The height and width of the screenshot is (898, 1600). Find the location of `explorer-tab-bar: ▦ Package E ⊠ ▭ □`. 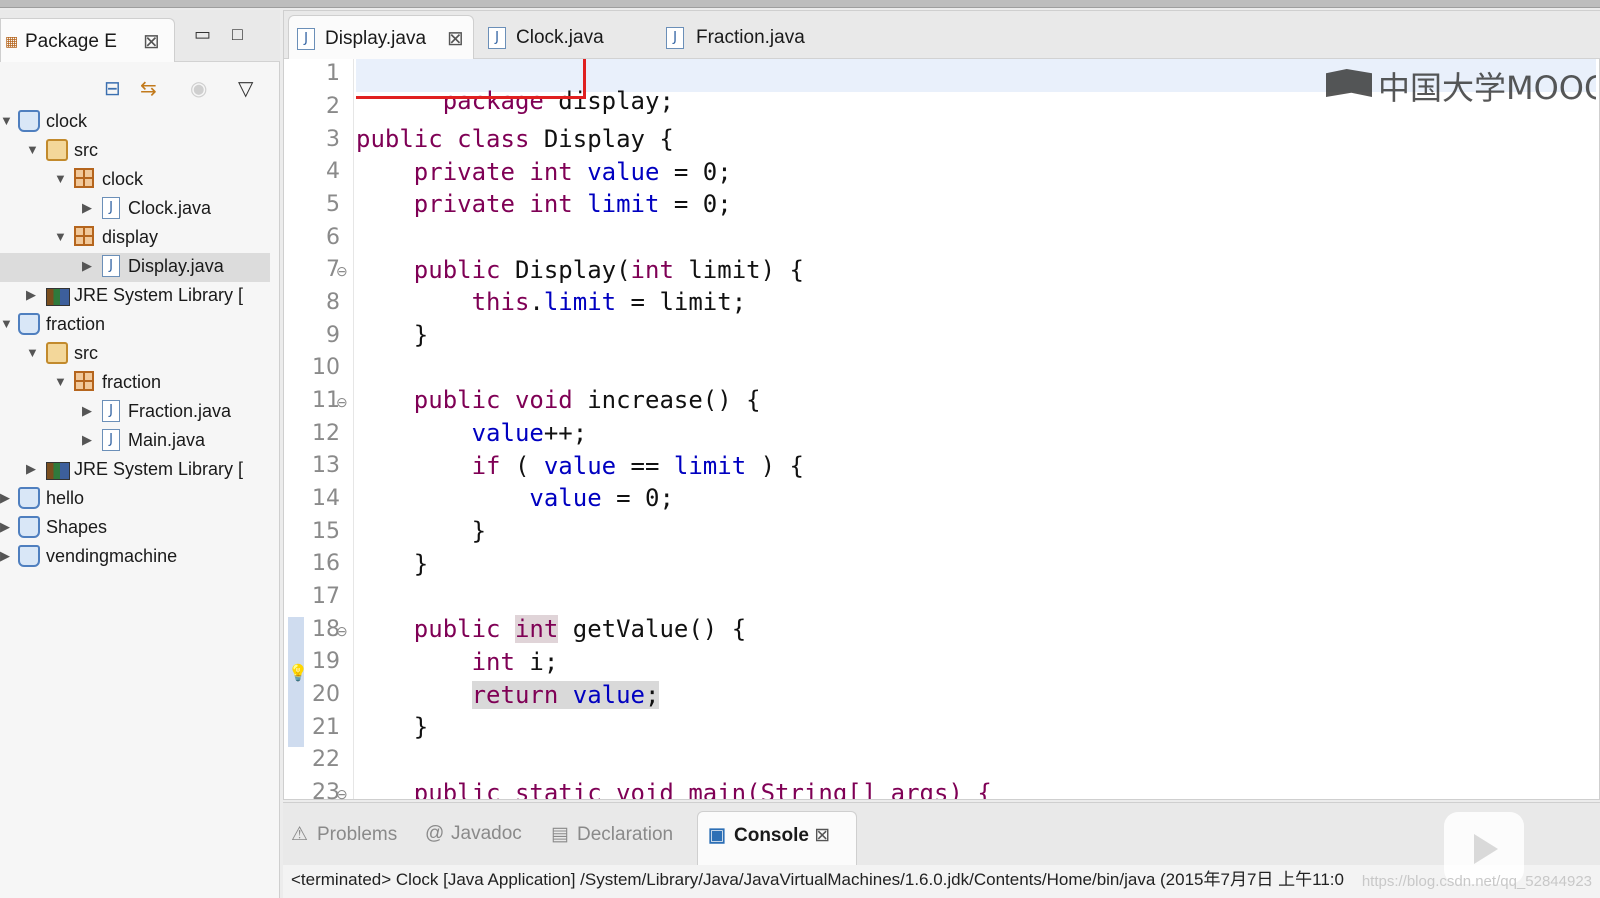

explorer-tab-bar: ▦ Package E ⊠ ▭ □ is located at coordinates (140, 36).